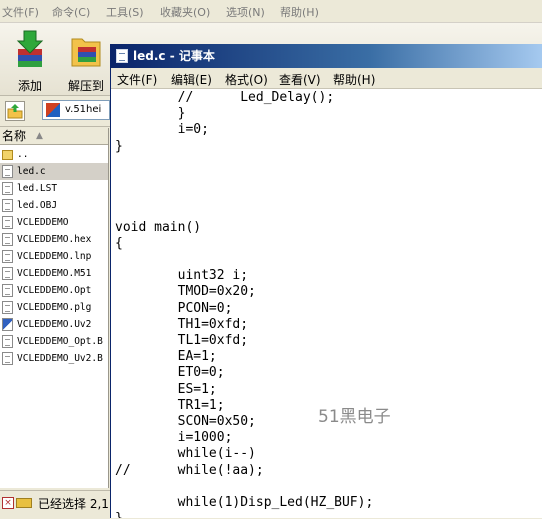 This screenshot has height=519, width=542. What do you see at coordinates (166, 389) in the screenshot?
I see `code-line: ES=1;` at bounding box center [166, 389].